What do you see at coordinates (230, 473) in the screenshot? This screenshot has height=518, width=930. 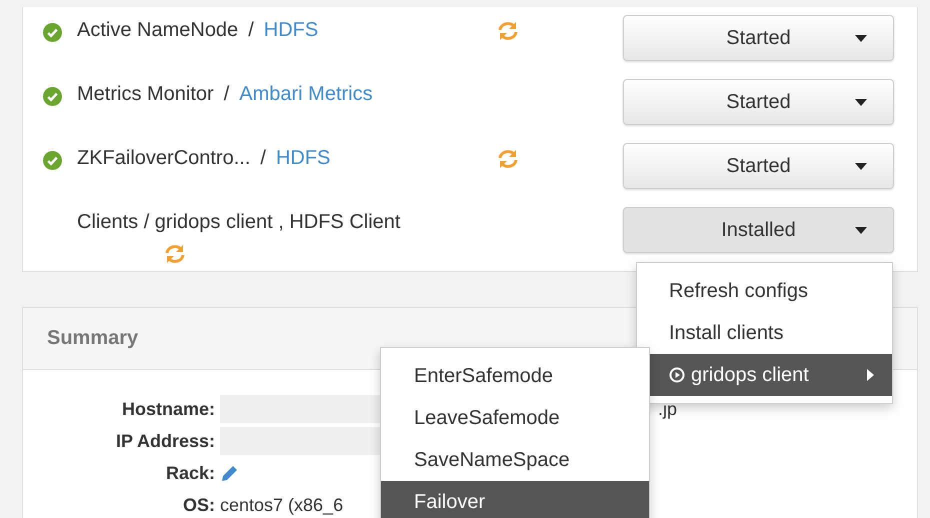 I see `pencil-icon` at bounding box center [230, 473].